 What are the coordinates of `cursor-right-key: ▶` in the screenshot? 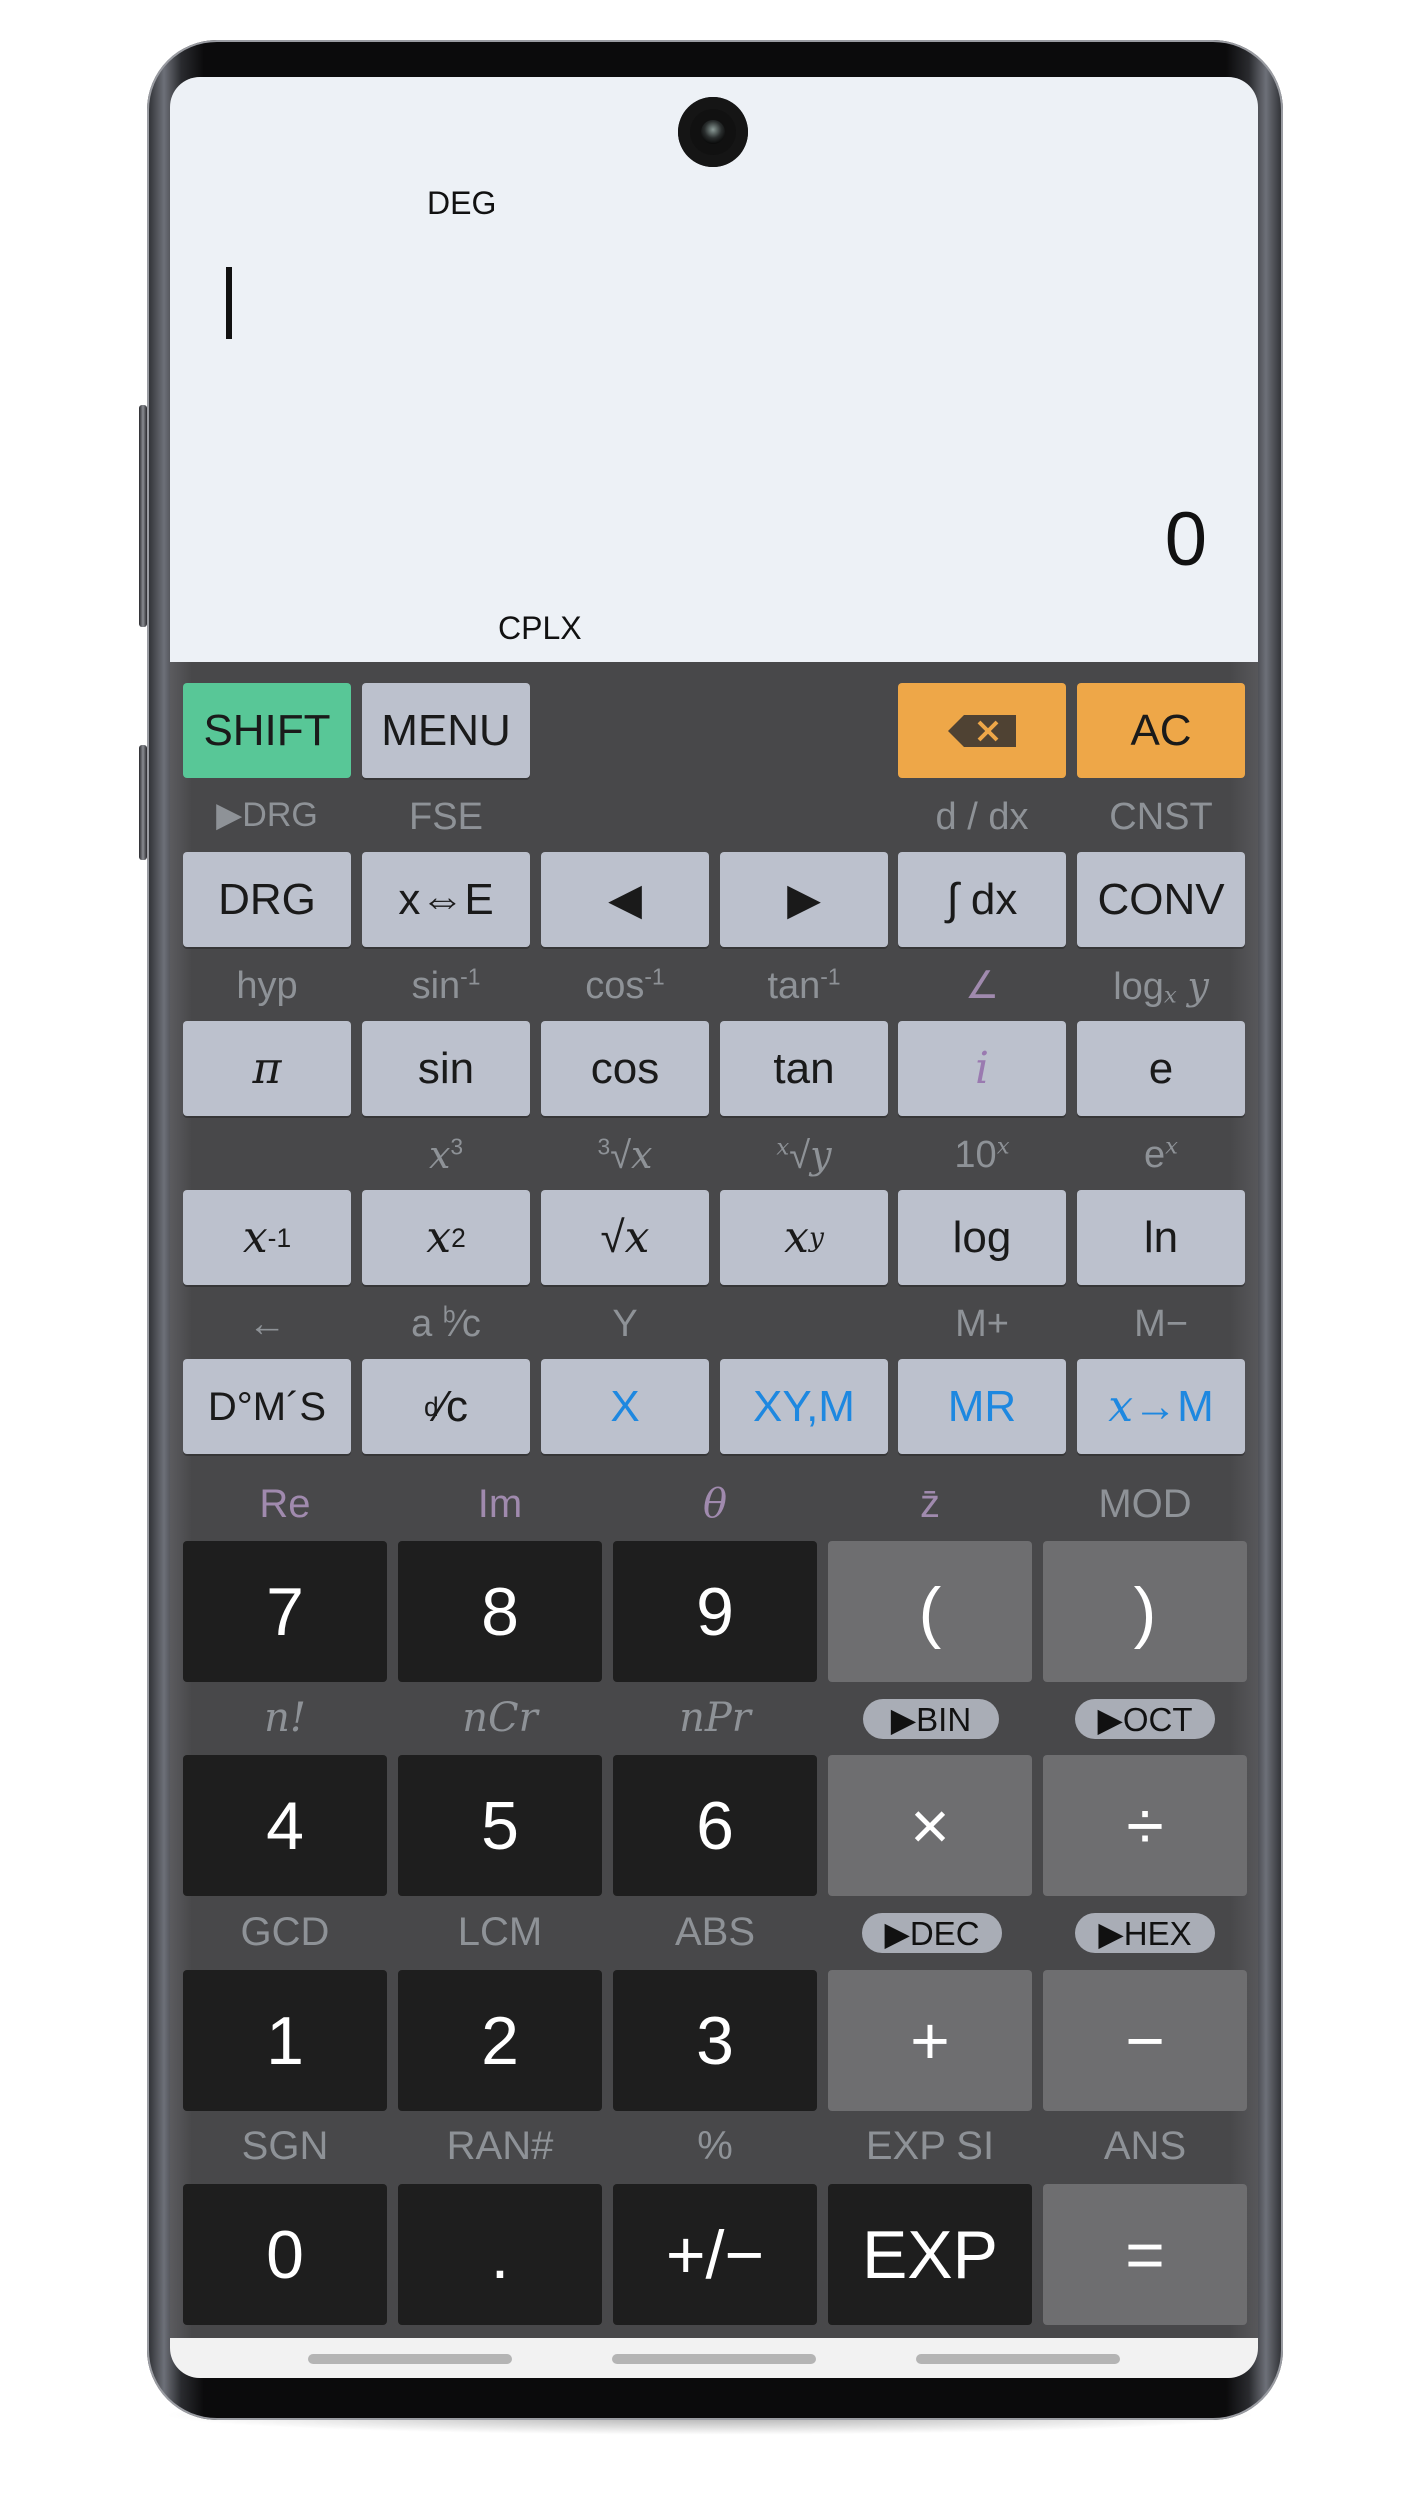 It's located at (804, 899).